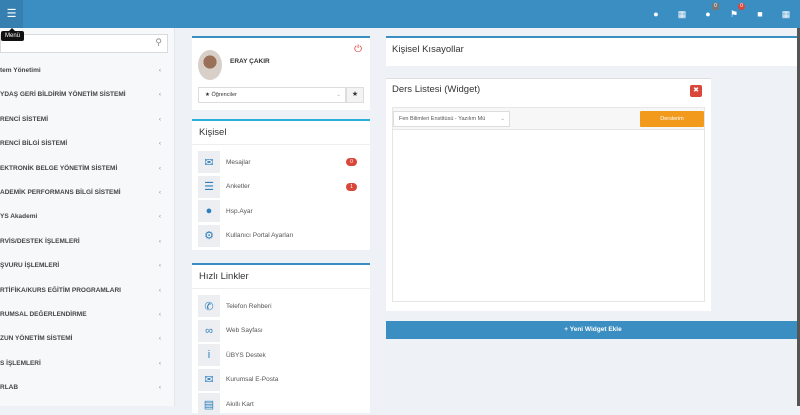 Image resolution: width=800 pixels, height=415 pixels. I want to click on program-select-value: Fen Bilimleri Enstitüsü - Yazılım Mü, so click(442, 119).